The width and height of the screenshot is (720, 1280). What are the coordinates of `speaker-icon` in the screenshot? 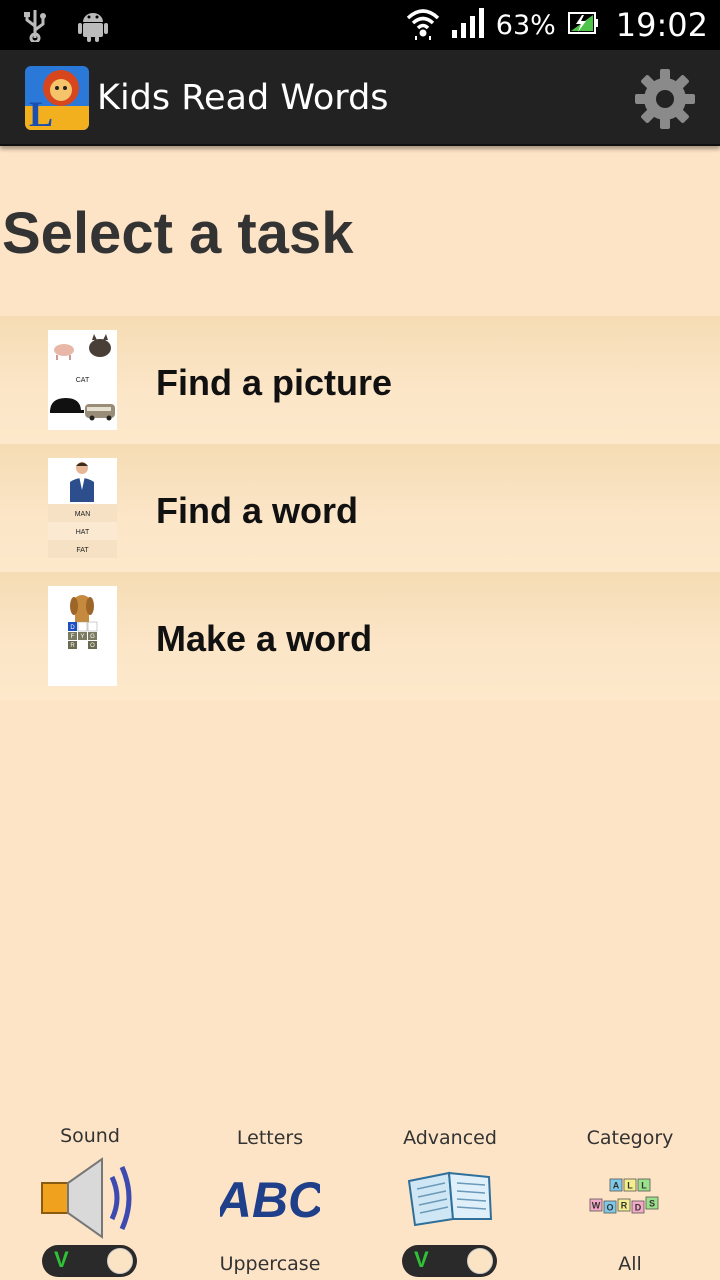 It's located at (90, 1200).